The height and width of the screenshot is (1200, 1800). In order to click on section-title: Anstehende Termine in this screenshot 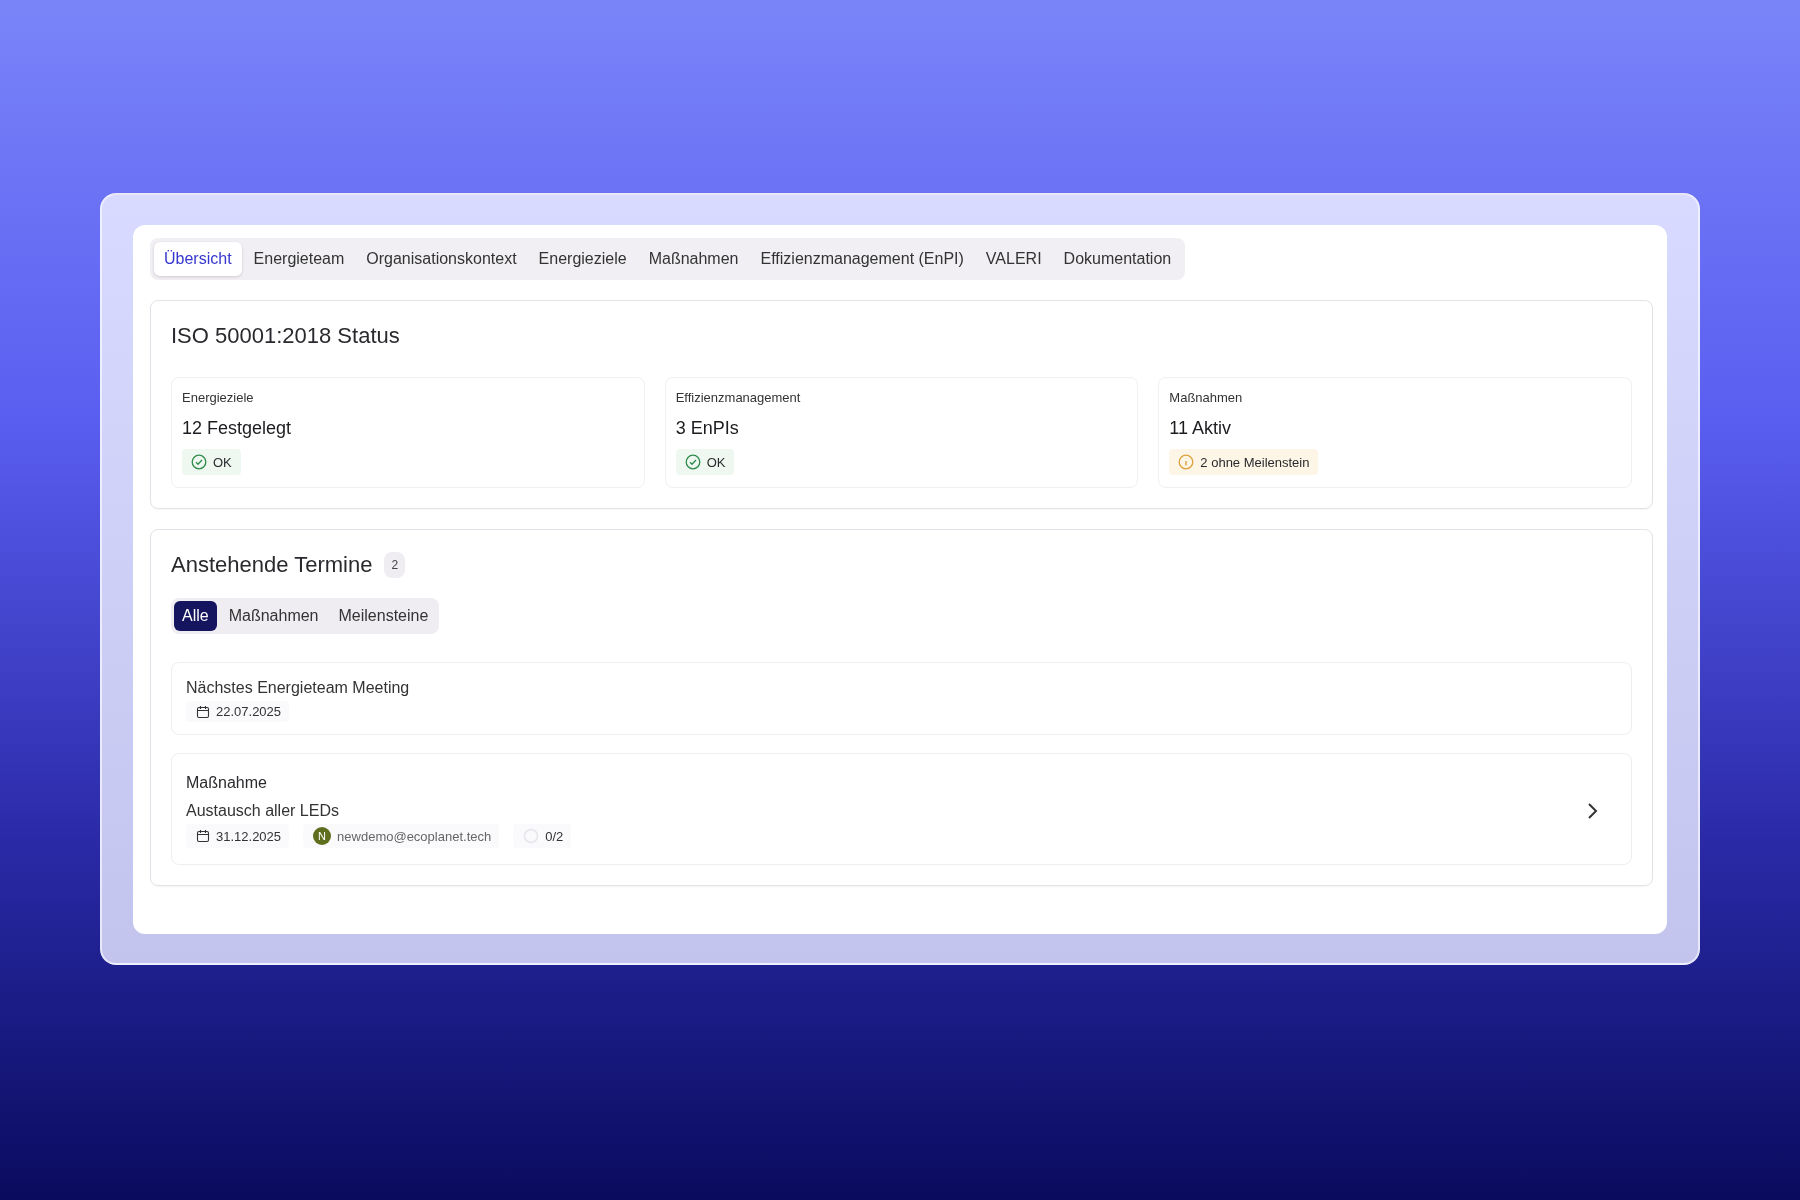, I will do `click(272, 565)`.